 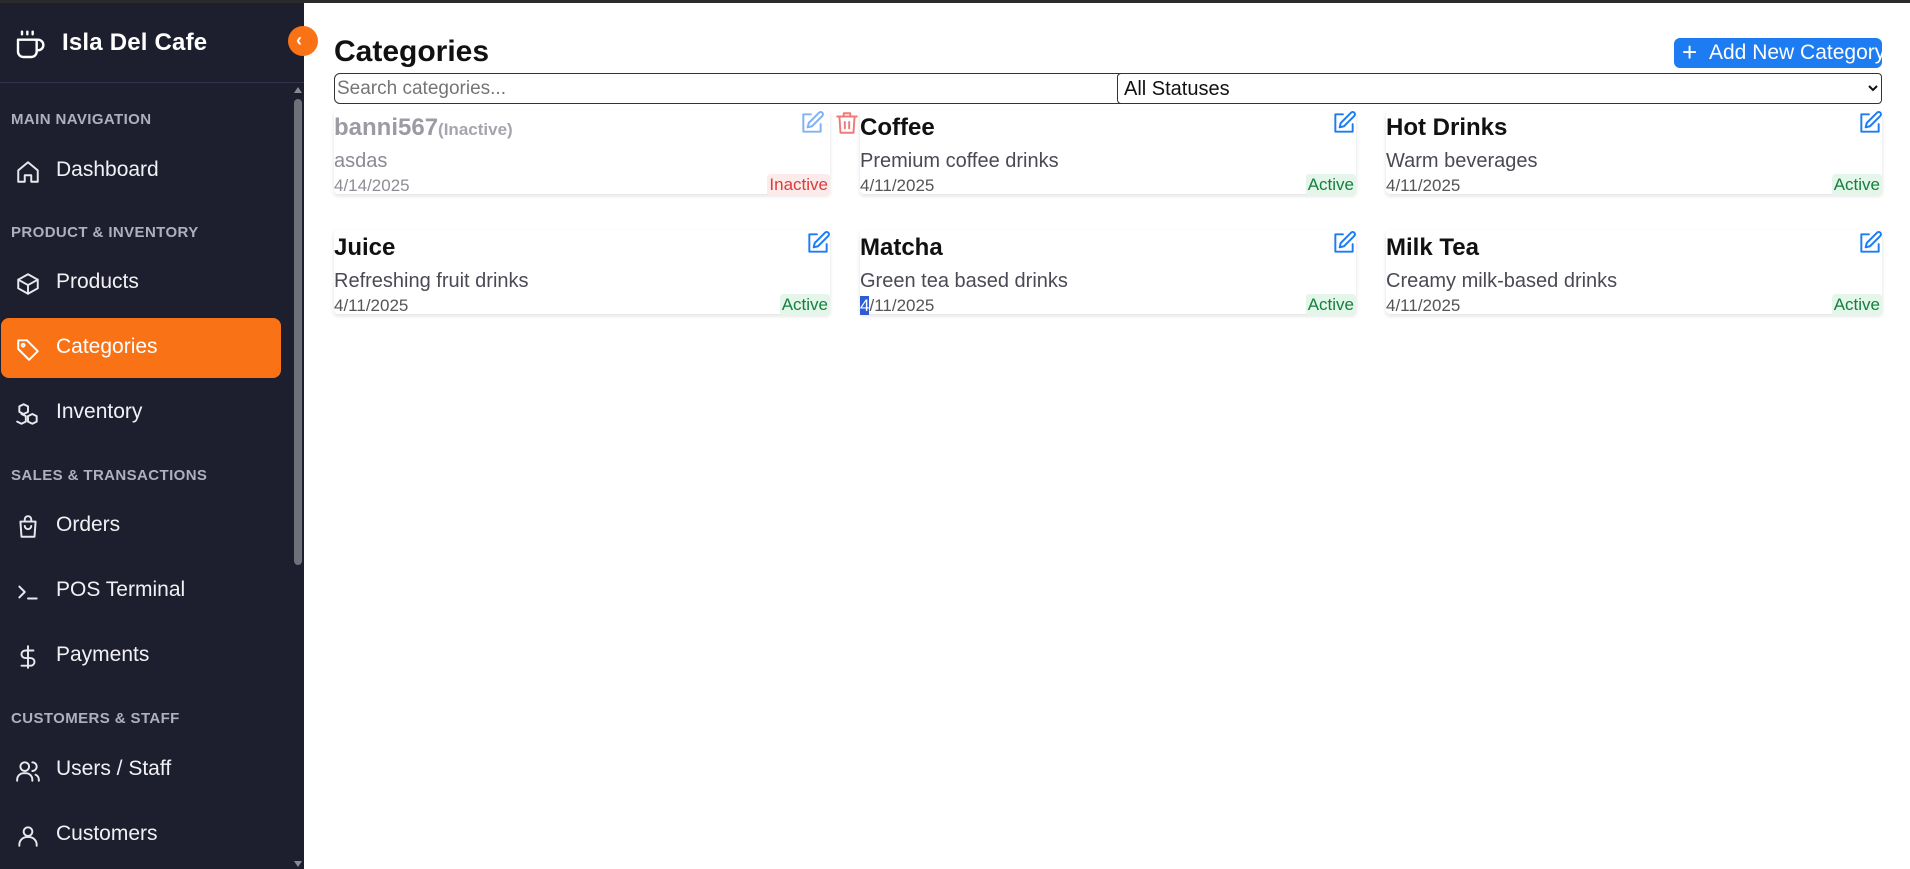 I want to click on sidebar-item-label: Users / Staff, so click(x=114, y=768).